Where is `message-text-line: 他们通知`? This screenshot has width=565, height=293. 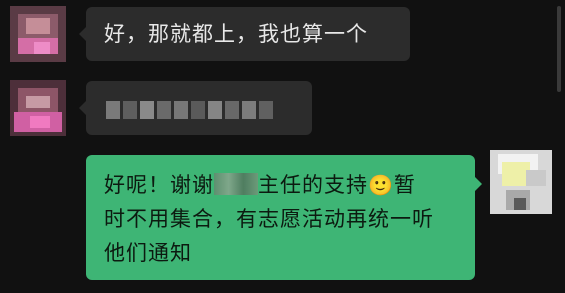
message-text-line: 他们通知 is located at coordinates (148, 253).